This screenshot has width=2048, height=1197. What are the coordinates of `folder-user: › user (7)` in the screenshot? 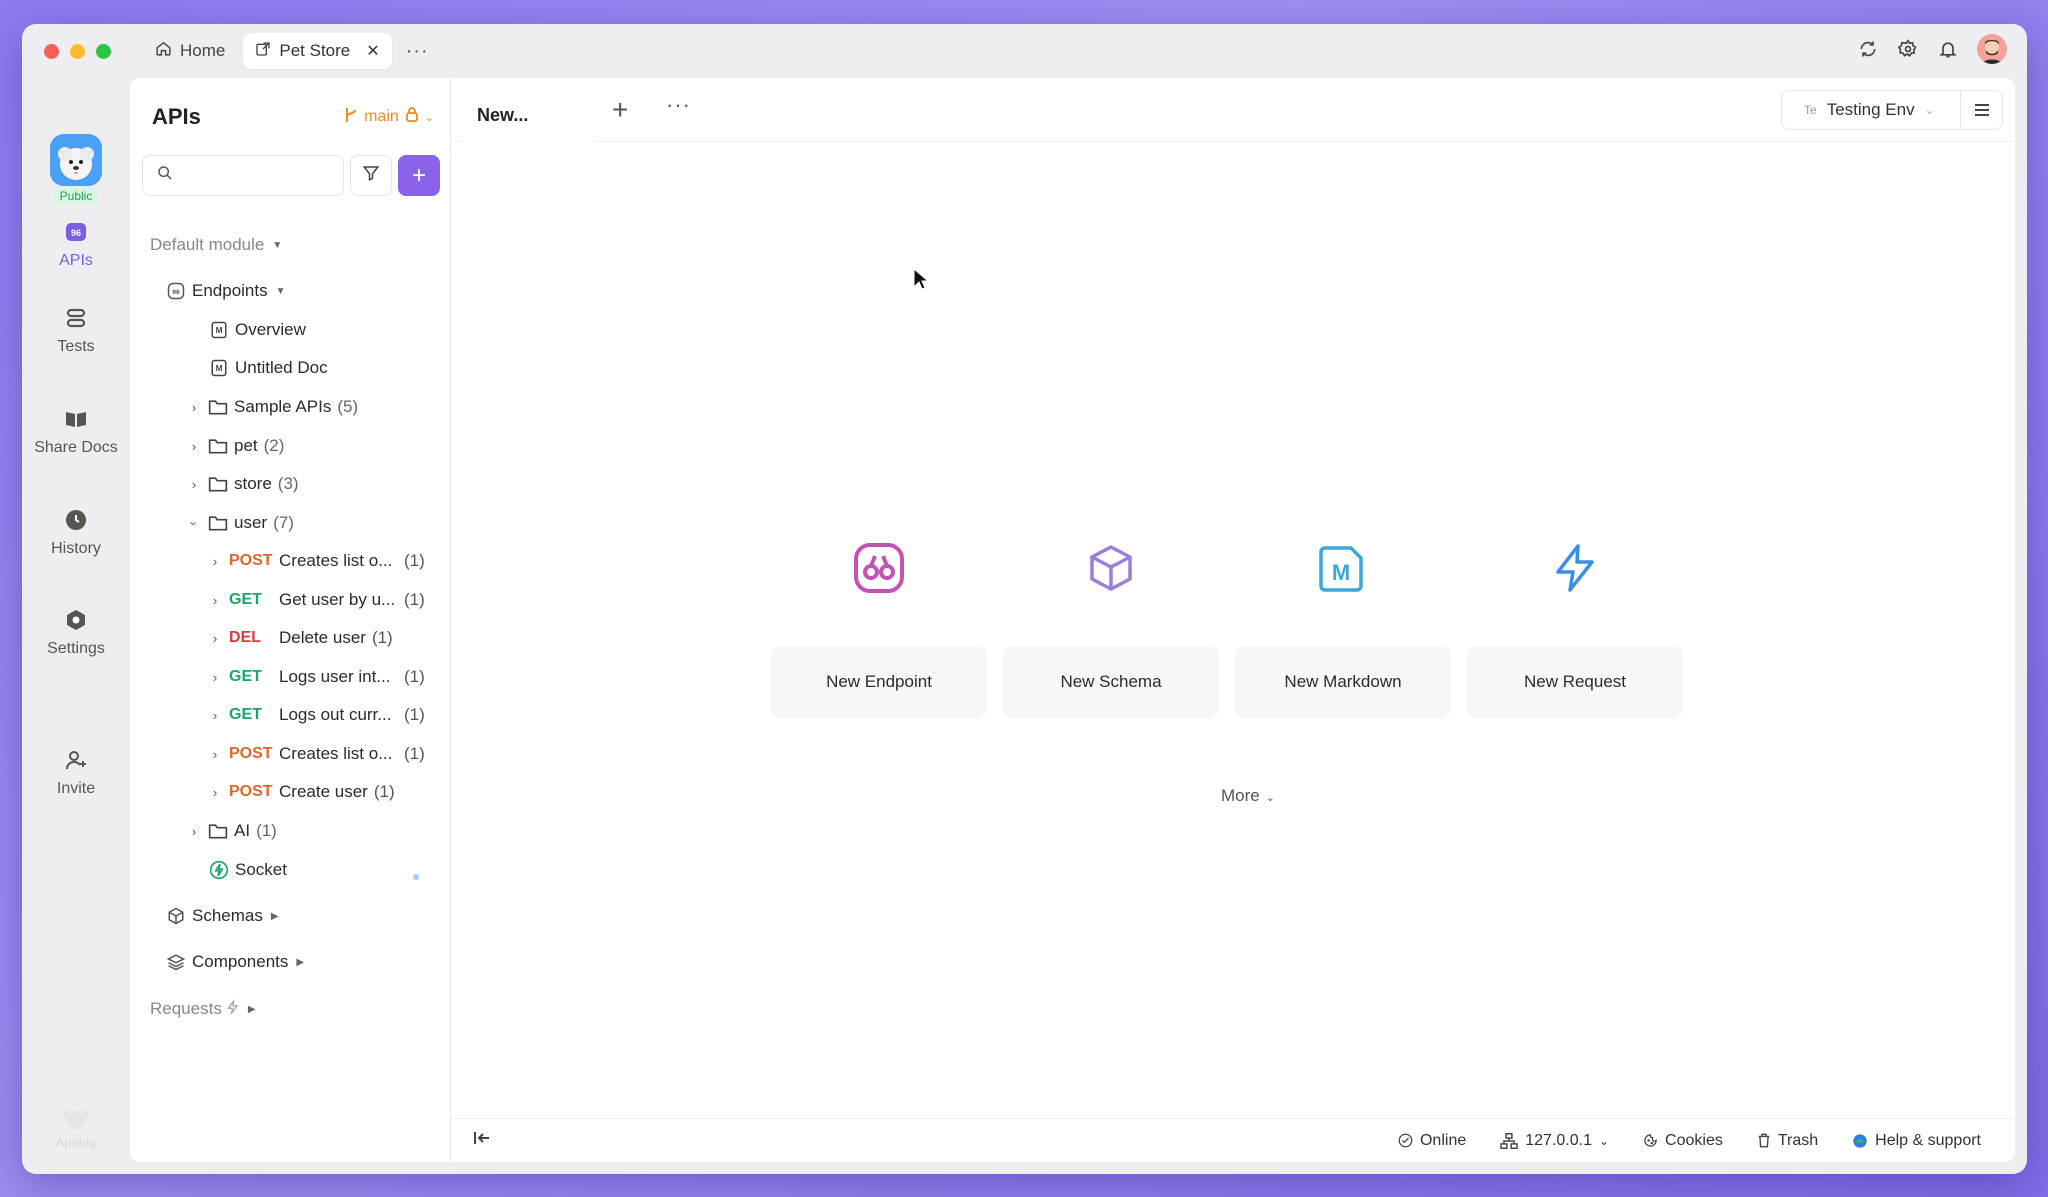 It's located at (240, 523).